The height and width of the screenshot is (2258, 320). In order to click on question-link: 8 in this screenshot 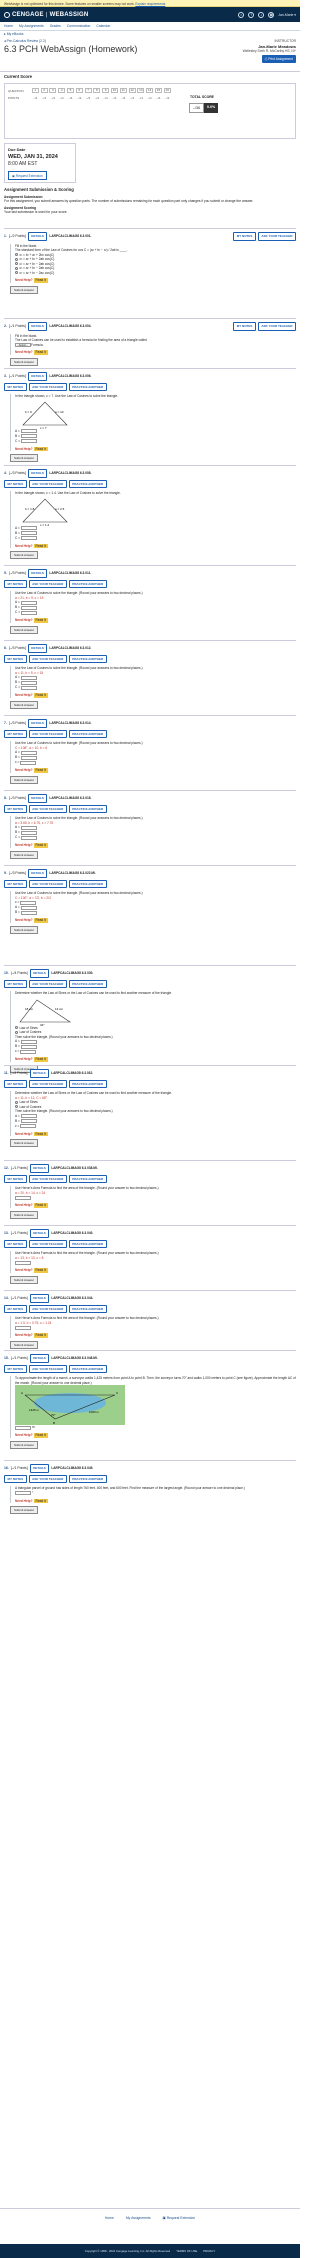, I will do `click(97, 90)`.